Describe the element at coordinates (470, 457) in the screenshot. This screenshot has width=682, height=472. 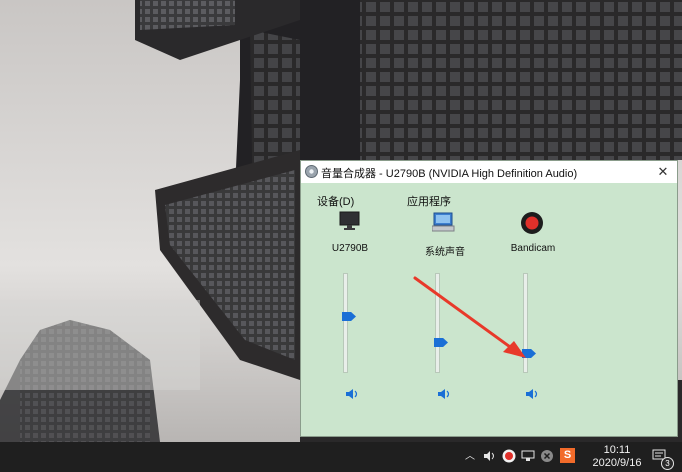
I see `show-hidden-icons-button: ︿` at that location.